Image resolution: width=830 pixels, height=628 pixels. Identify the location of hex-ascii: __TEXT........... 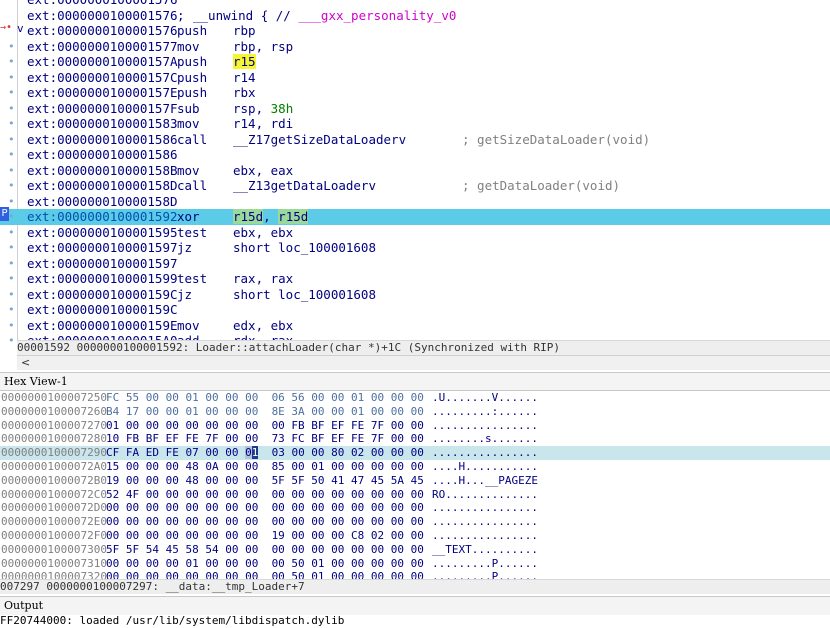
(485, 550).